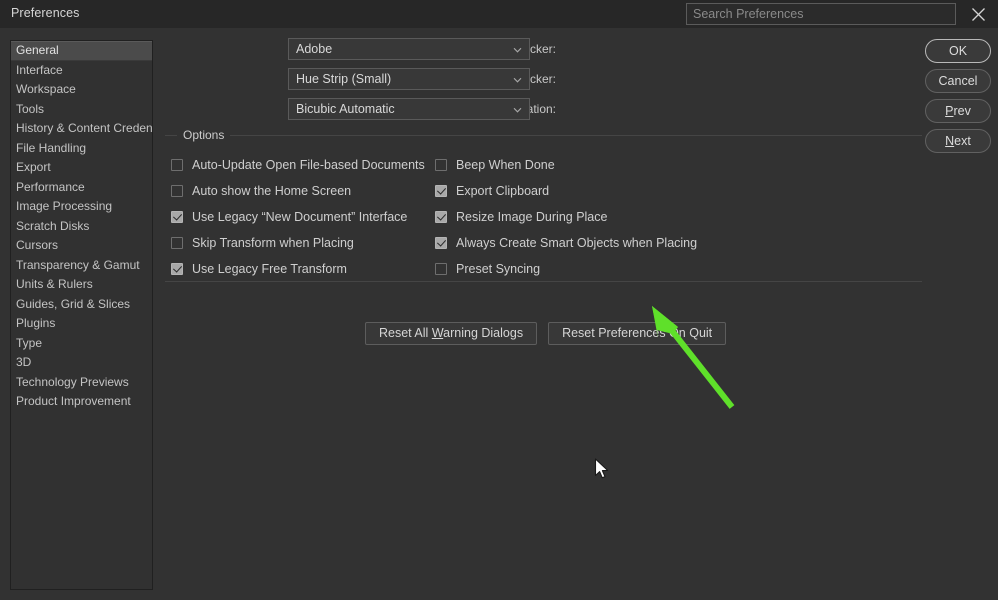 This screenshot has height=600, width=998. I want to click on option-use-legacy-free-transform: Use Legacy Free Transform, so click(311, 269).